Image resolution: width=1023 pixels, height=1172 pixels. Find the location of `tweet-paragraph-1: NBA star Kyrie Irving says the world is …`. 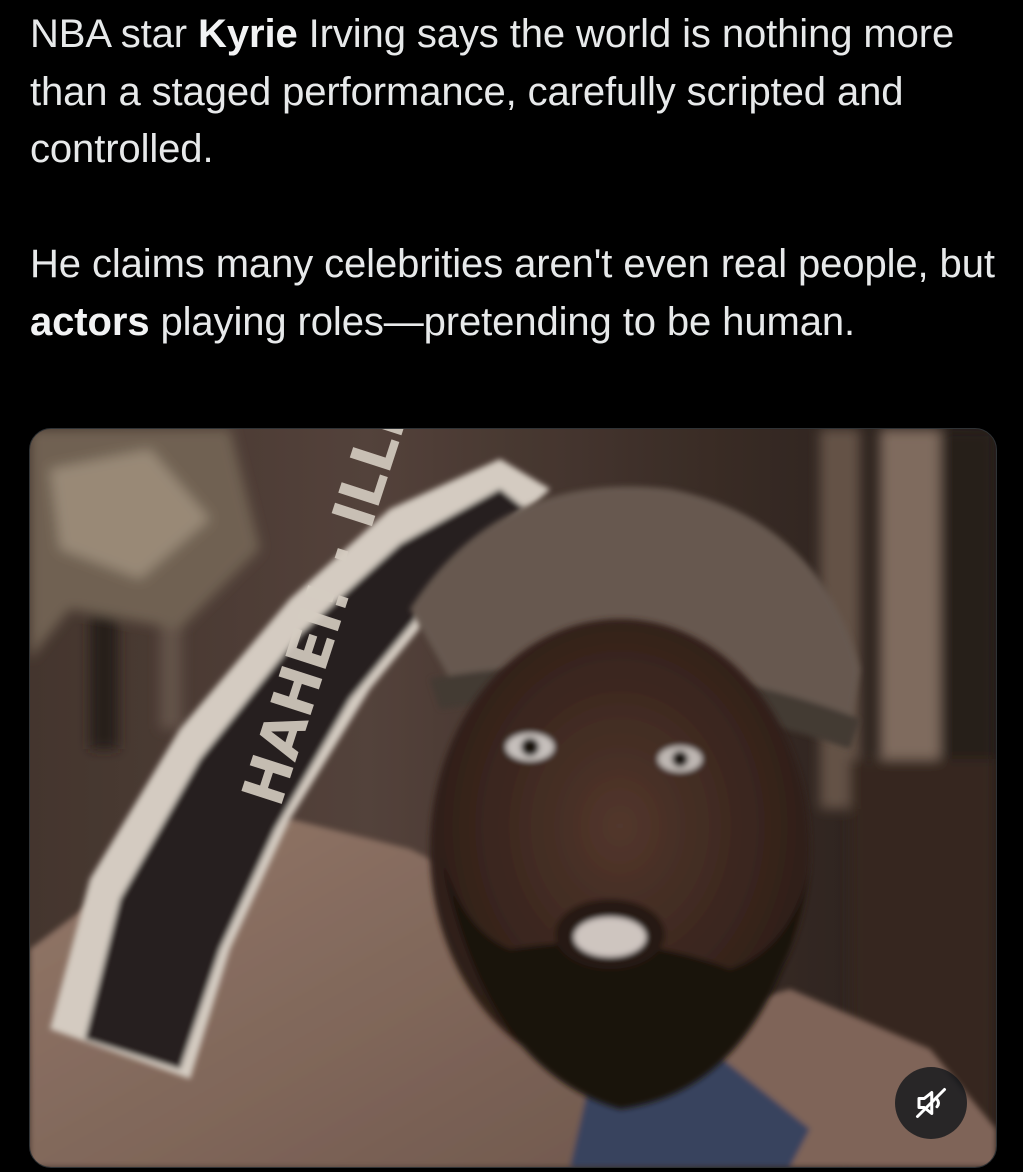

tweet-paragraph-1: NBA star Kyrie Irving says the world is … is located at coordinates (517, 92).